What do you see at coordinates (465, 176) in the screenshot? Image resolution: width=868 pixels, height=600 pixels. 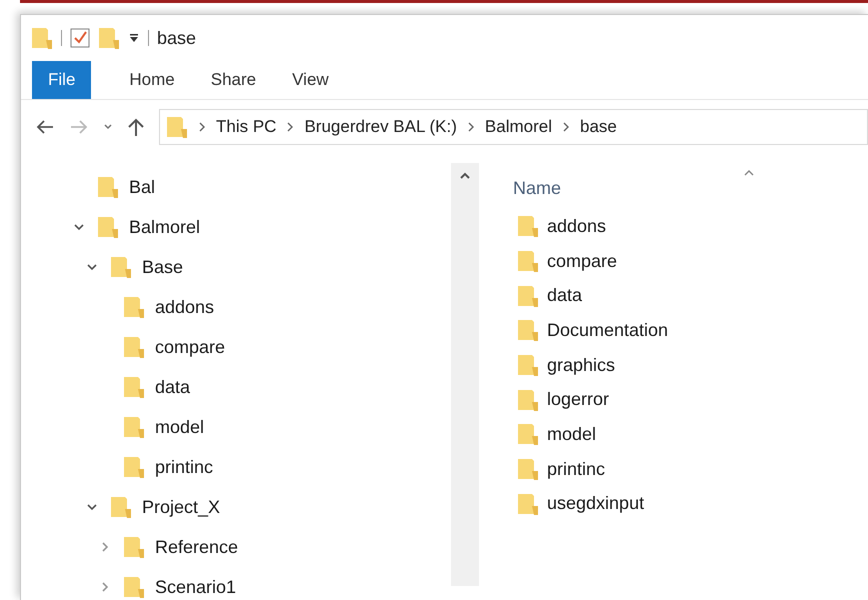 I see `scroll-up-icon` at bounding box center [465, 176].